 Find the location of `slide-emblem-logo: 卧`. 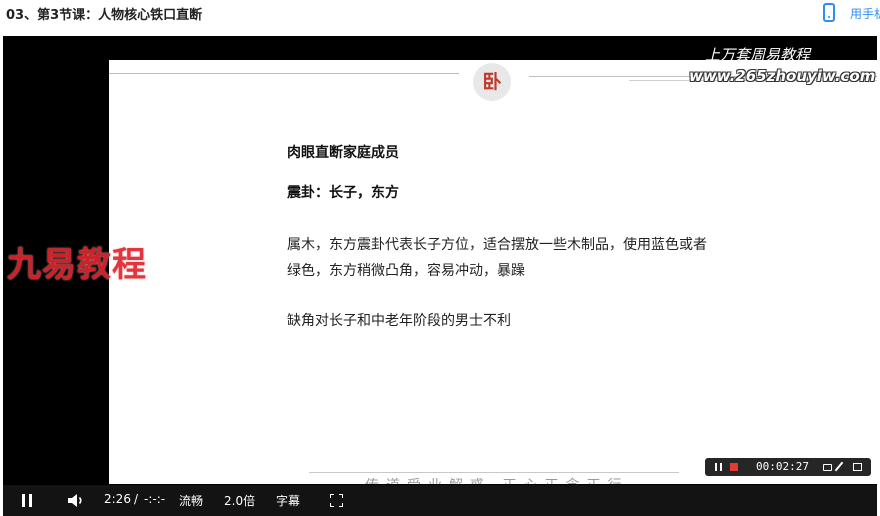

slide-emblem-logo: 卧 is located at coordinates (492, 82).